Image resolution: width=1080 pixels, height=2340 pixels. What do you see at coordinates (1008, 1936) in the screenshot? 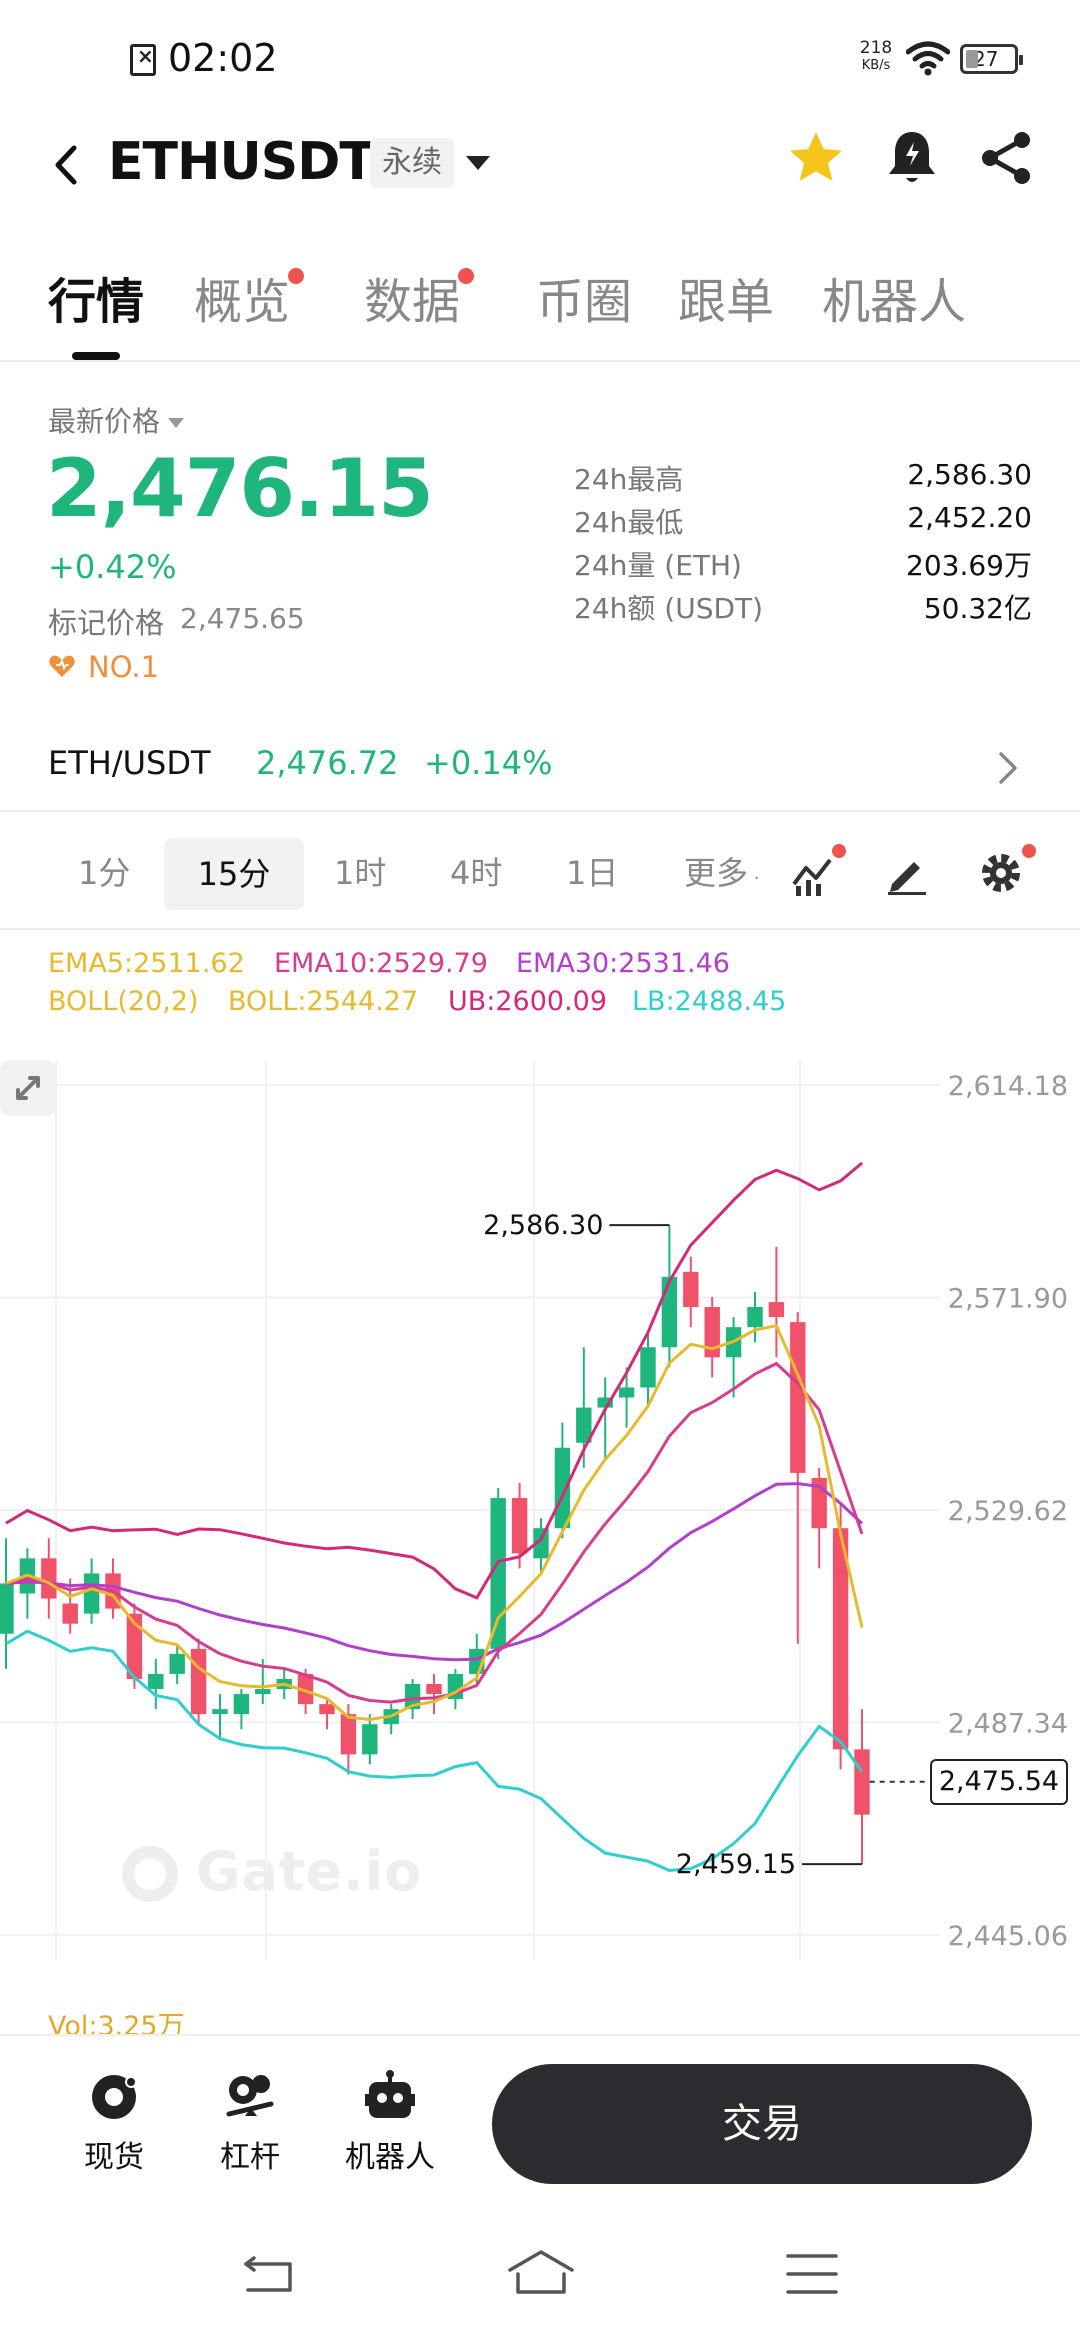
I see `y-axis-tick-label: 2,445.06` at bounding box center [1008, 1936].